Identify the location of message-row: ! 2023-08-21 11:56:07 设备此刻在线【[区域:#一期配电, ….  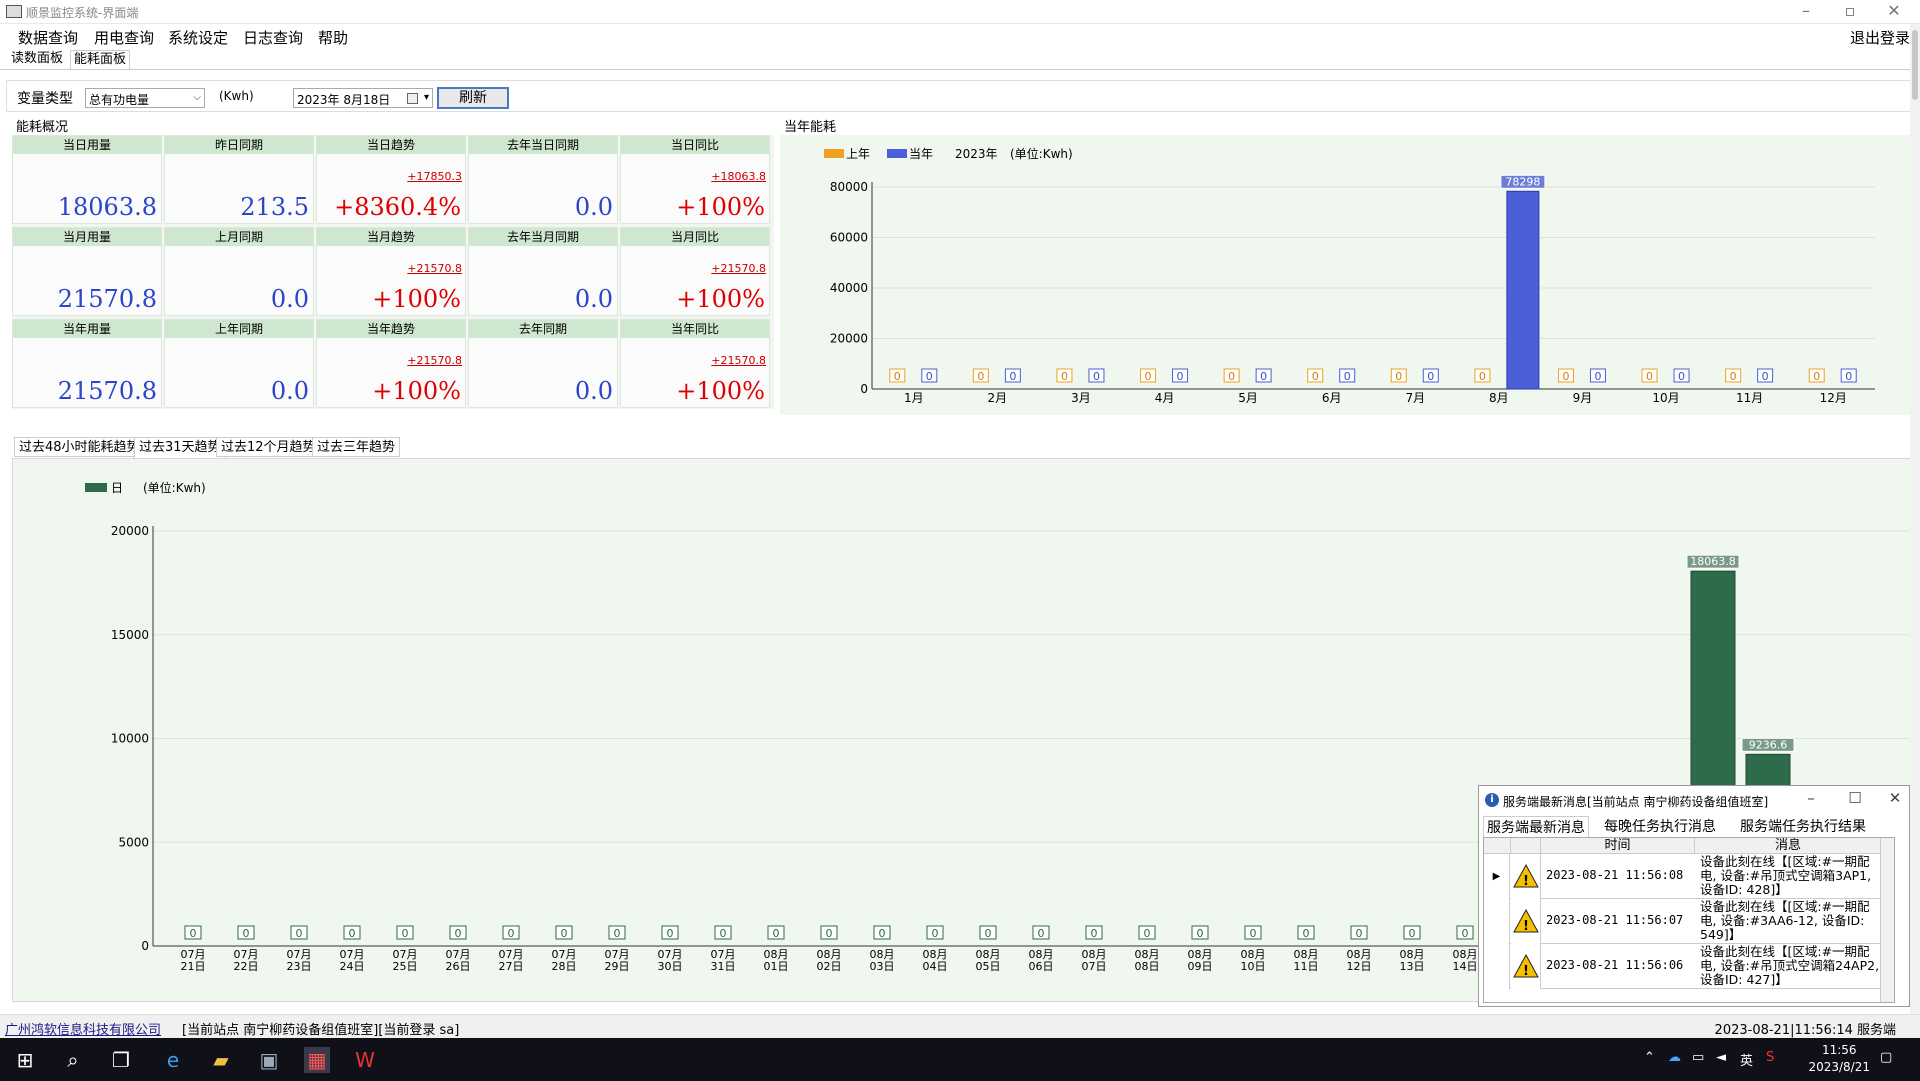
(1689, 921).